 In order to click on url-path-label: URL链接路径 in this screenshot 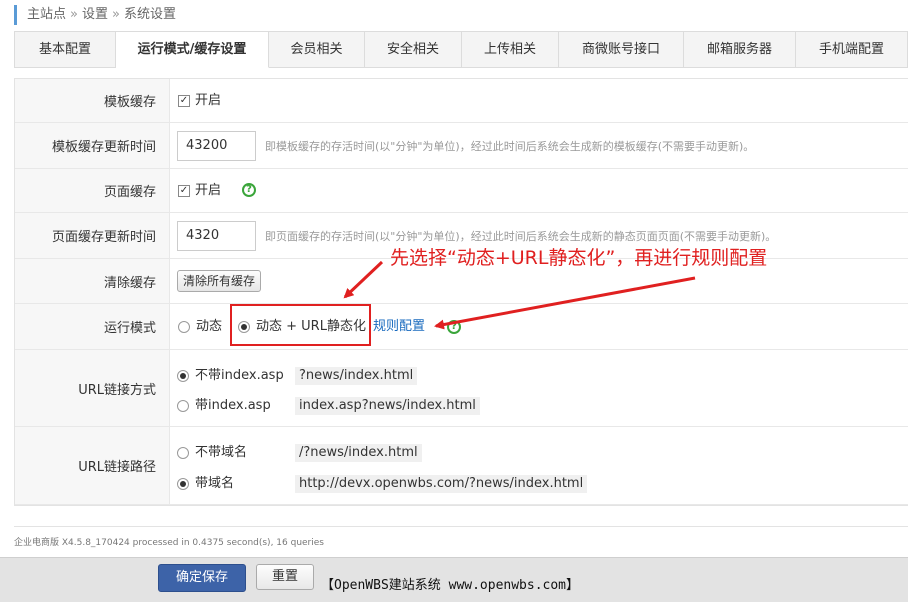, I will do `click(92, 465)`.